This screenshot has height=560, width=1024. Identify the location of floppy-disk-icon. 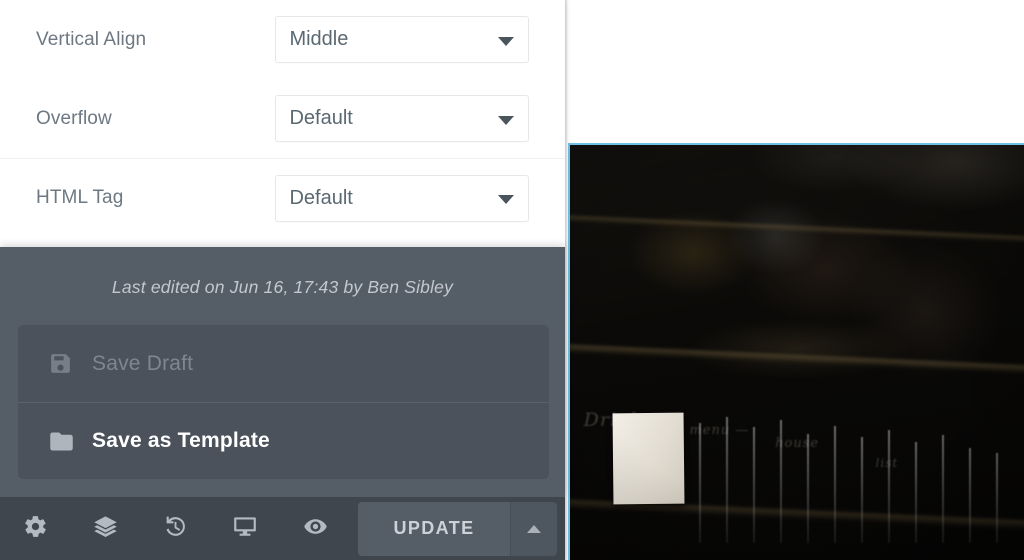
(70, 363).